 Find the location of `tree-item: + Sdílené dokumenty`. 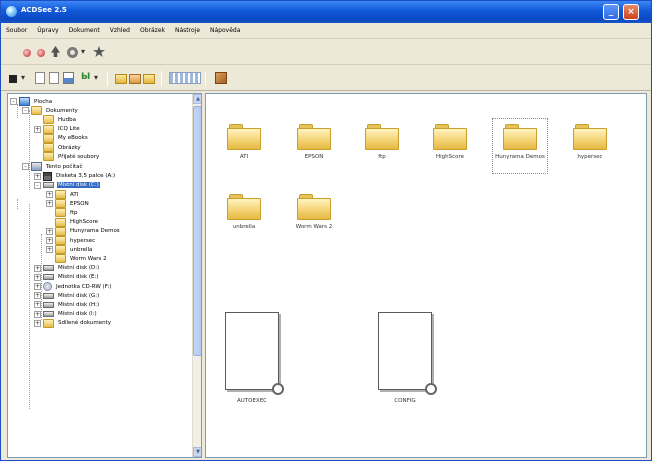

tree-item: + Sdílené dokumenty is located at coordinates (73, 323).